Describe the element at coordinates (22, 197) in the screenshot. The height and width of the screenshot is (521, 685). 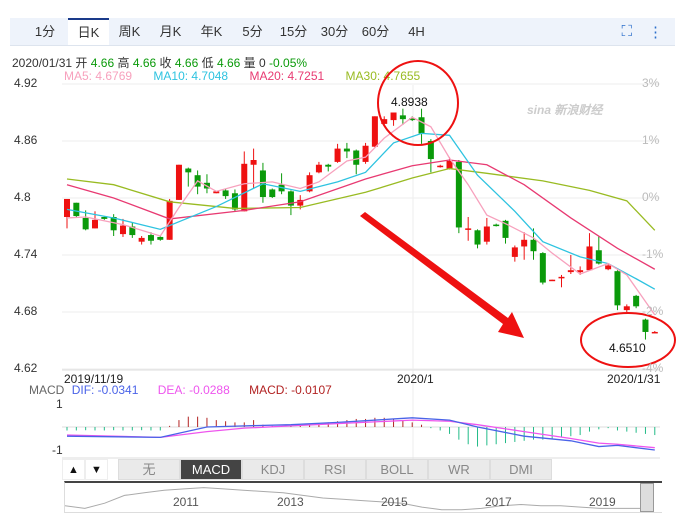
I see `price-tick: 4.8` at that location.